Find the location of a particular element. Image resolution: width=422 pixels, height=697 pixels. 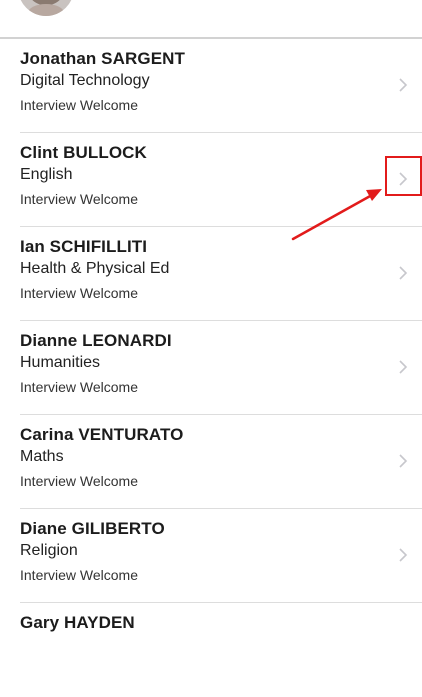

teacher-name: Jonathan SARGENT is located at coordinates (103, 58).